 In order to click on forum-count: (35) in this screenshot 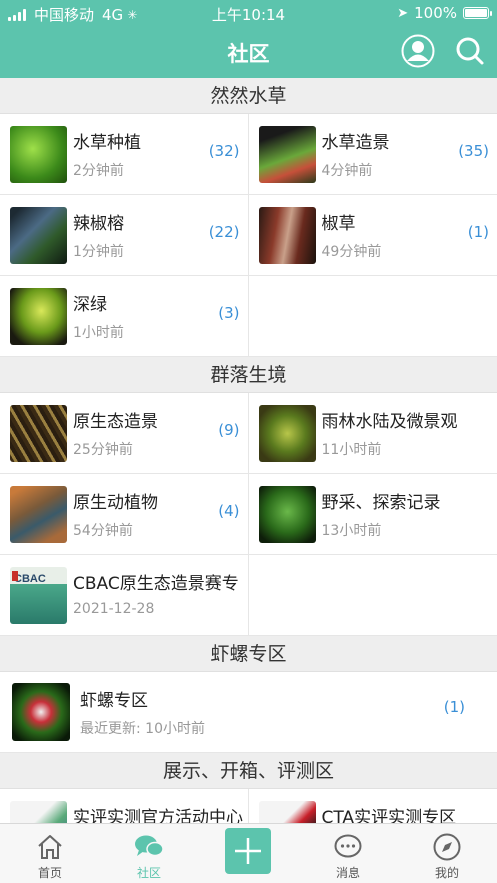, I will do `click(473, 150)`.